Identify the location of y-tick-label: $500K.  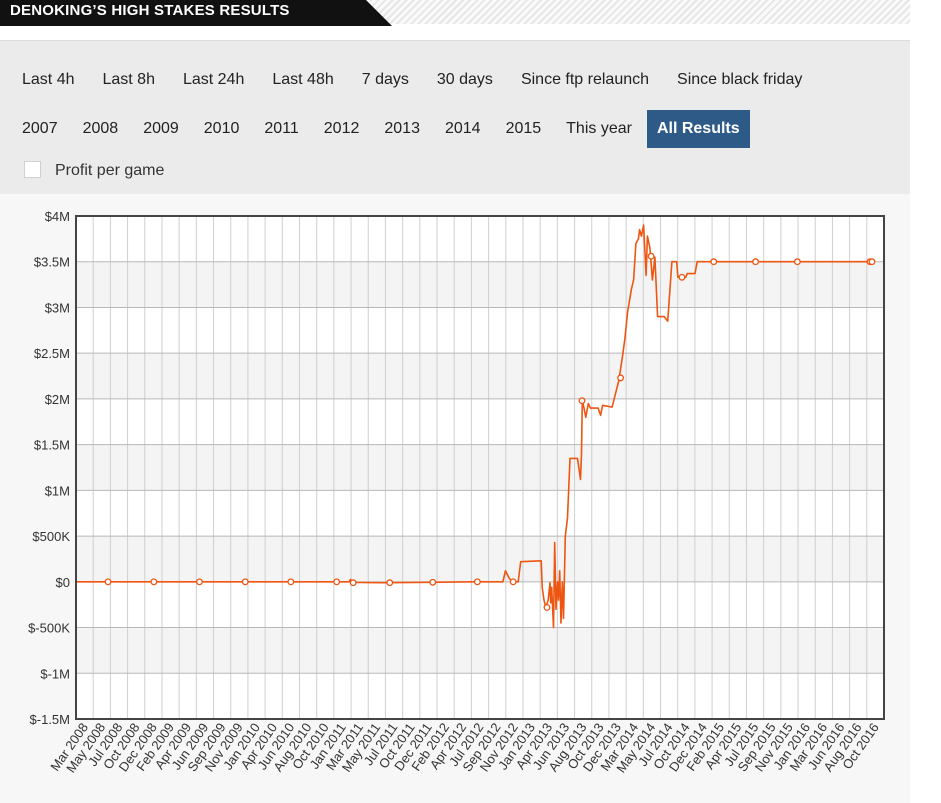
(51, 536).